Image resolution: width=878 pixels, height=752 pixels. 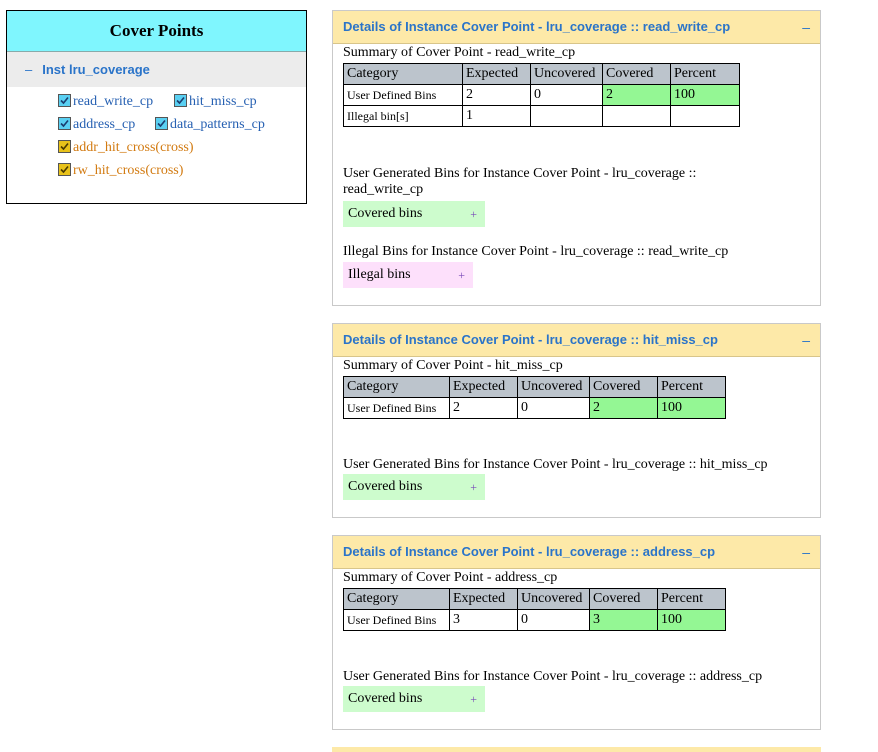 What do you see at coordinates (450, 577) in the screenshot?
I see `summary-title: Summary of Cover Point - address_cp` at bounding box center [450, 577].